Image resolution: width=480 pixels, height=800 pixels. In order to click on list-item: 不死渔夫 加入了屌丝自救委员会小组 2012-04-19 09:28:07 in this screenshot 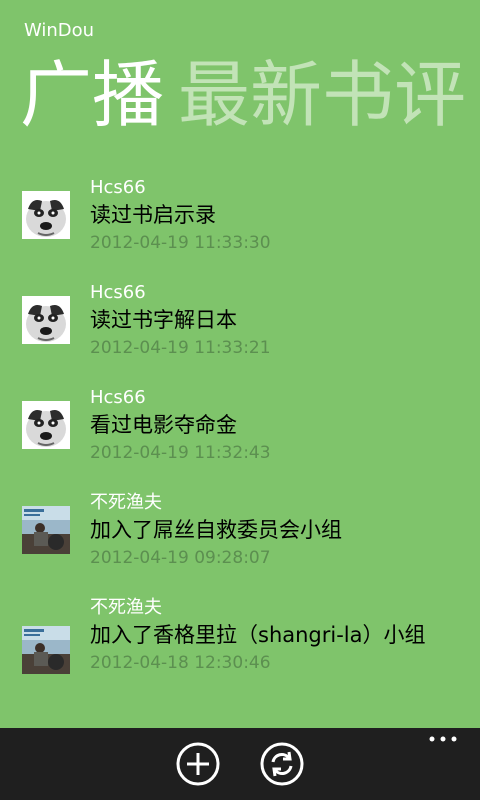, I will do `click(242, 543)`.